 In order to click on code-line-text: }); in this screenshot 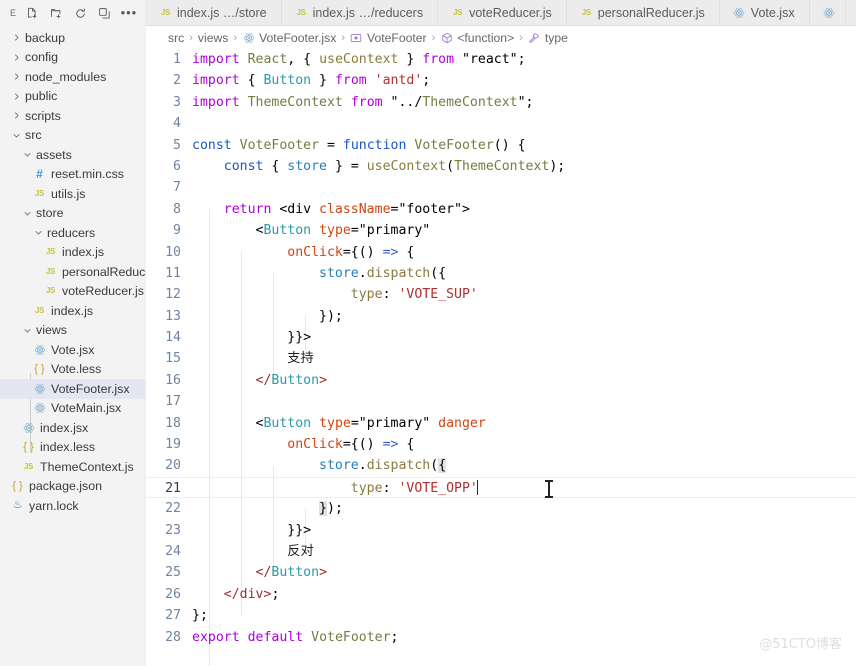, I will do `click(331, 509)`.